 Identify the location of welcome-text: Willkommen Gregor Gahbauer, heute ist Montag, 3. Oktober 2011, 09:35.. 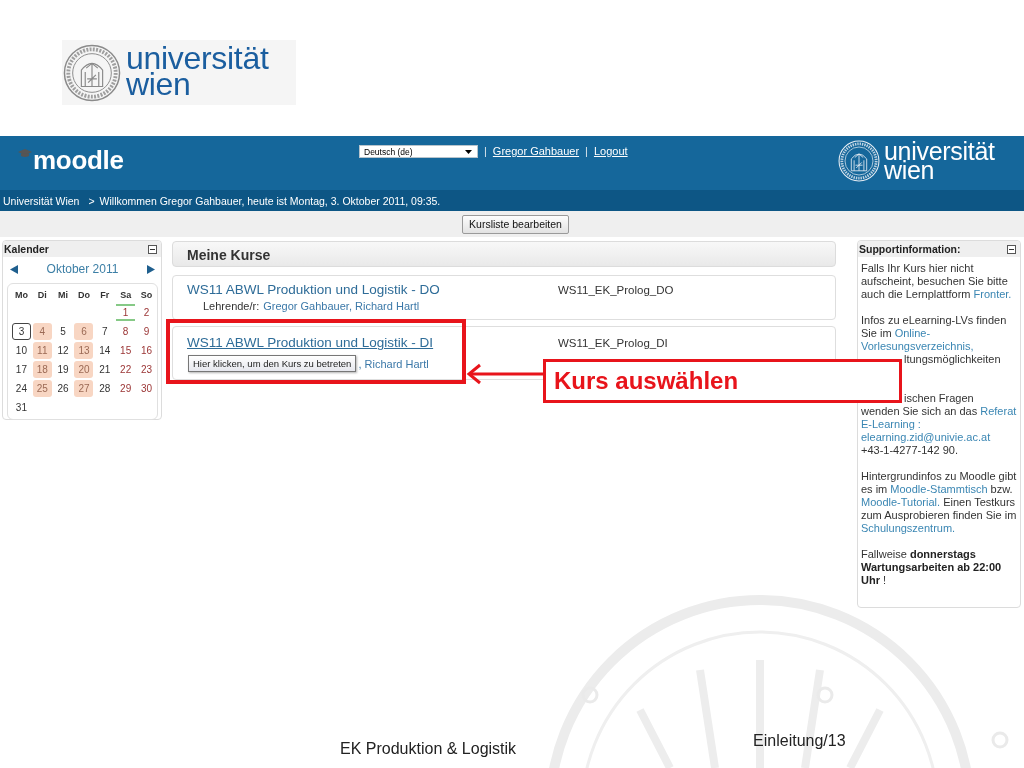
(270, 200).